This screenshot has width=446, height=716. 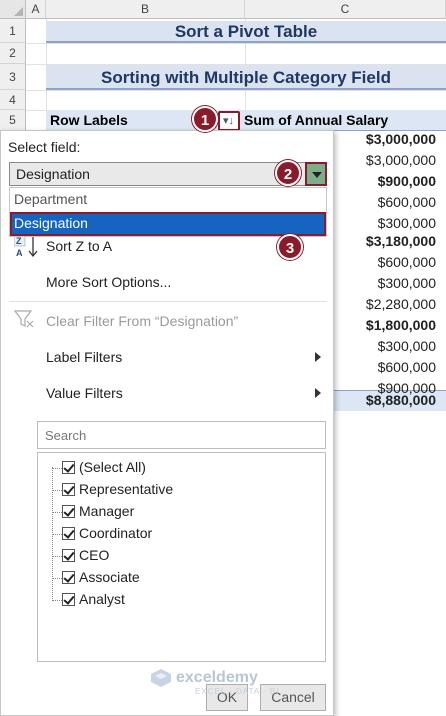 What do you see at coordinates (288, 173) in the screenshot?
I see `step-badge-2: 2` at bounding box center [288, 173].